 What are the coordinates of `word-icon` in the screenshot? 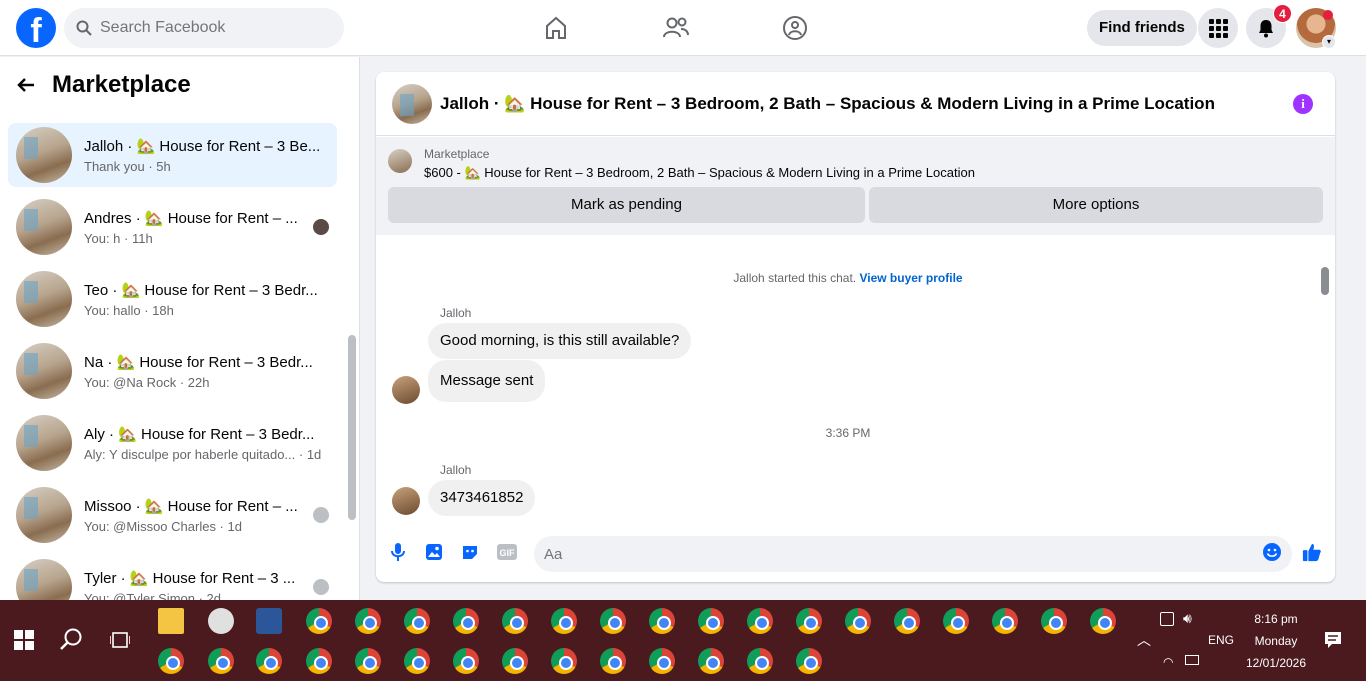 It's located at (269, 621).